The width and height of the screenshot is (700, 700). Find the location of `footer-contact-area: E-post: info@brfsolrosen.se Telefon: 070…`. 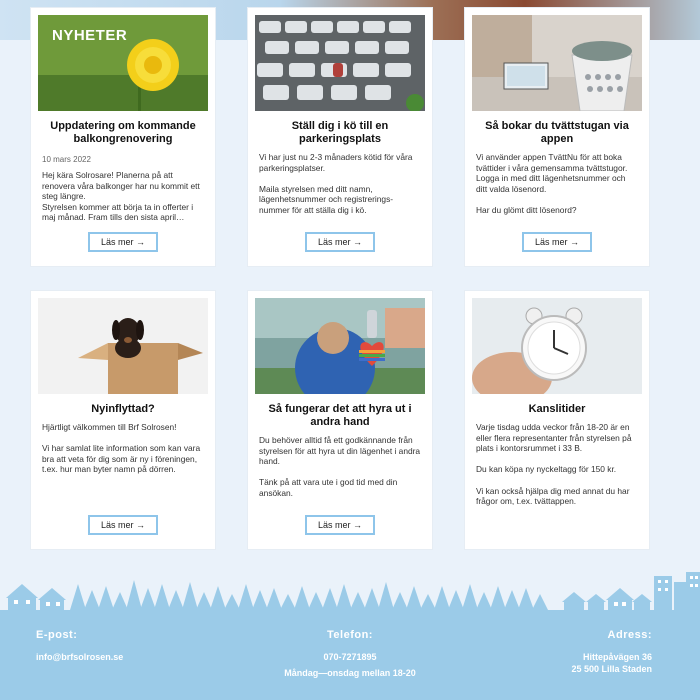

footer-contact-area: E-post: info@brfsolrosen.se Telefon: 070… is located at coordinates (350, 657).